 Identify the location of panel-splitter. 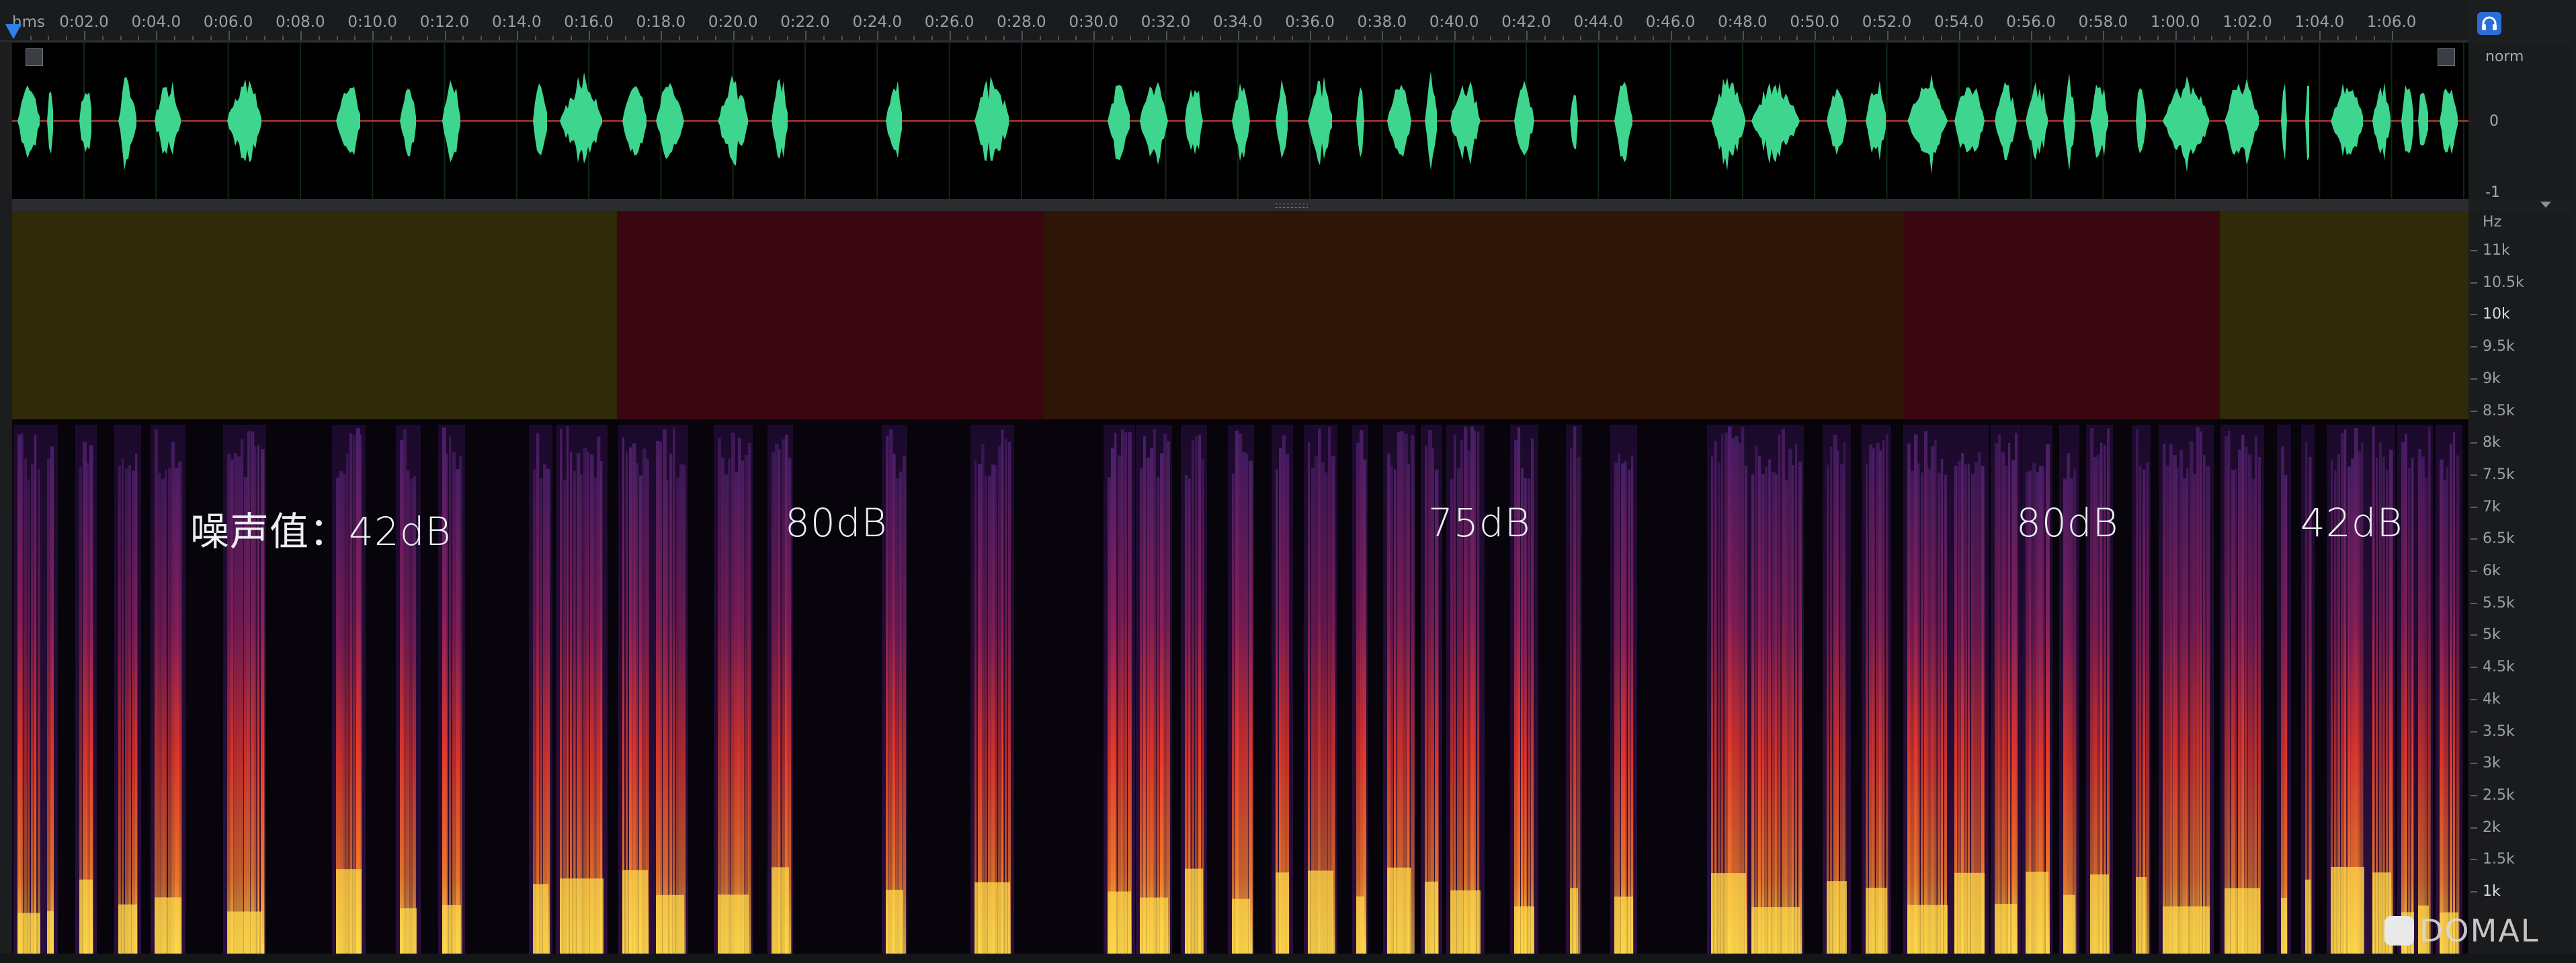
(1240, 205).